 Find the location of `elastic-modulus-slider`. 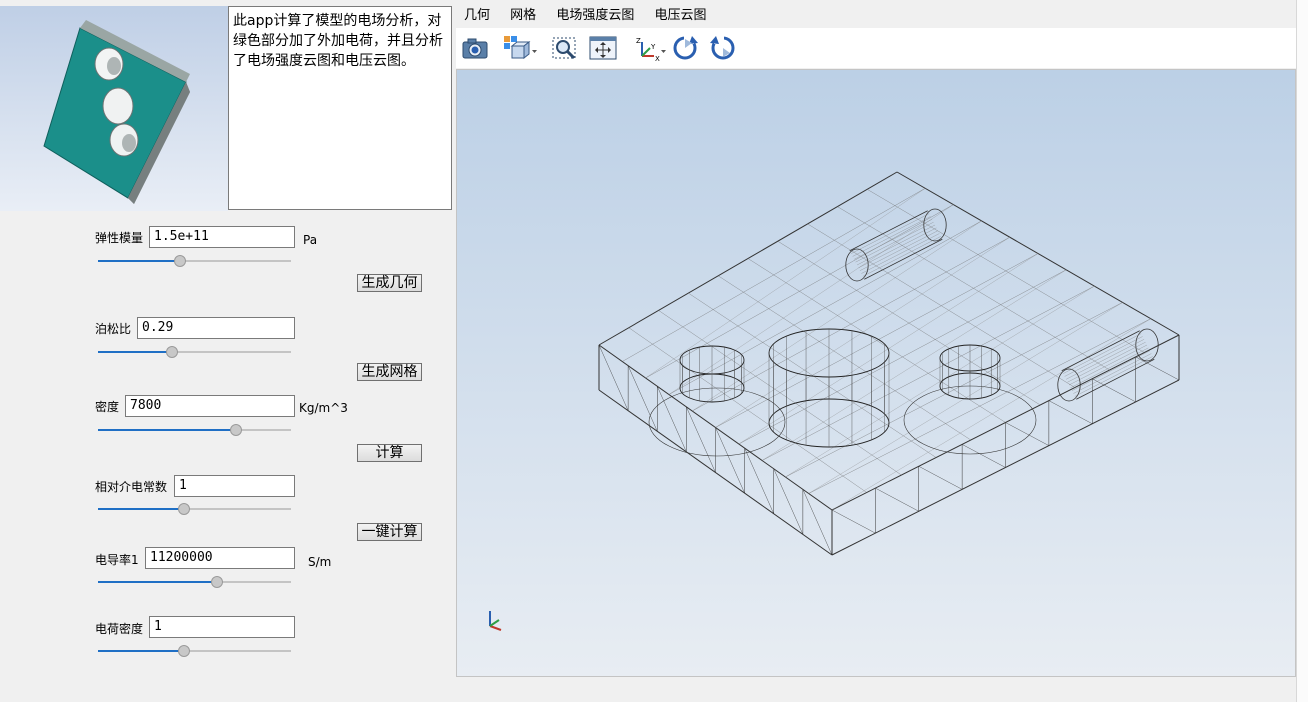

elastic-modulus-slider is located at coordinates (194, 261).